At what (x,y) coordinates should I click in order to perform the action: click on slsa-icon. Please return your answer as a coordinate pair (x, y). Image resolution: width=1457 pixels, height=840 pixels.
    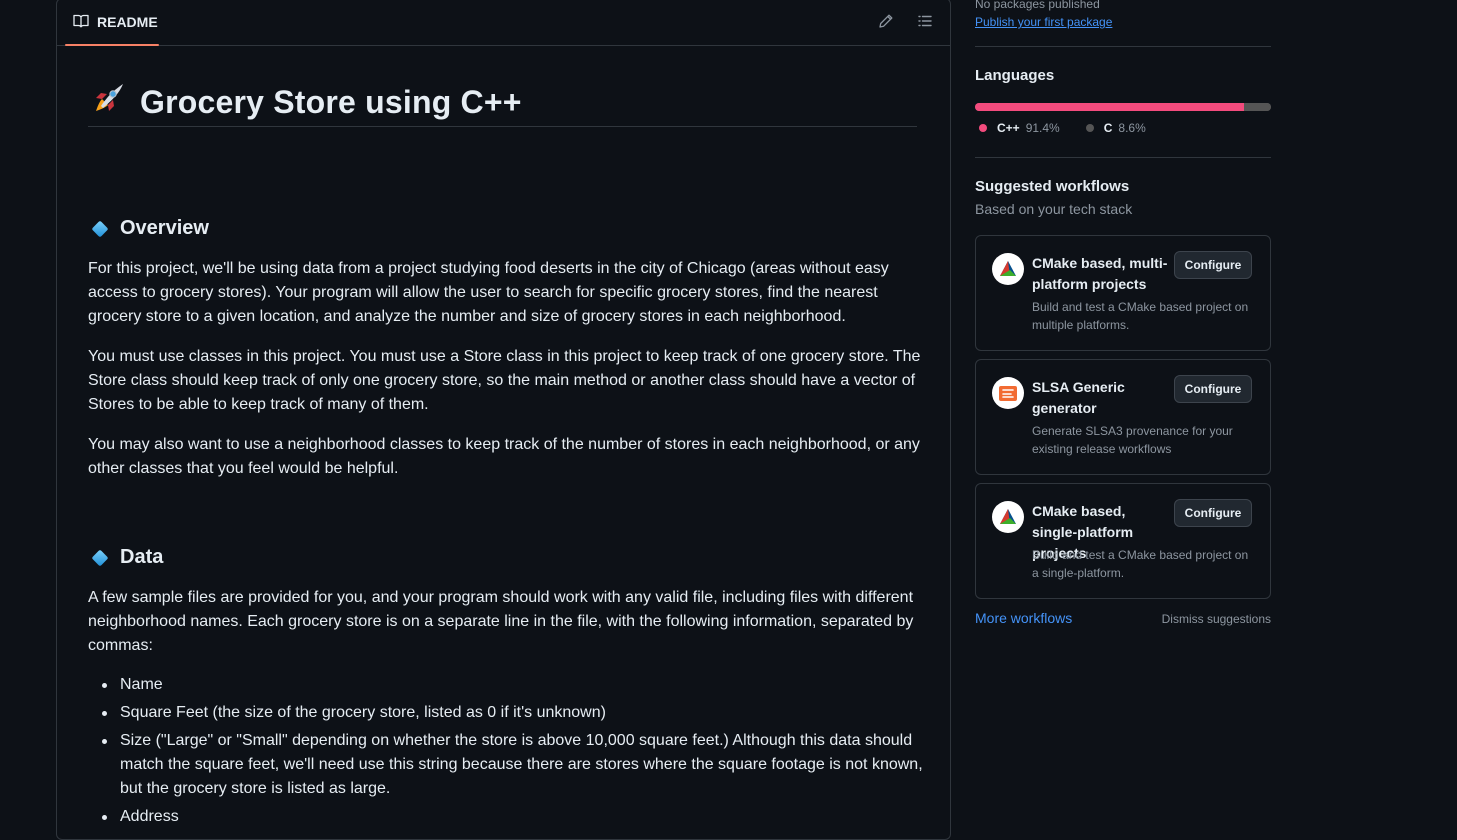
    Looking at the image, I should click on (1008, 393).